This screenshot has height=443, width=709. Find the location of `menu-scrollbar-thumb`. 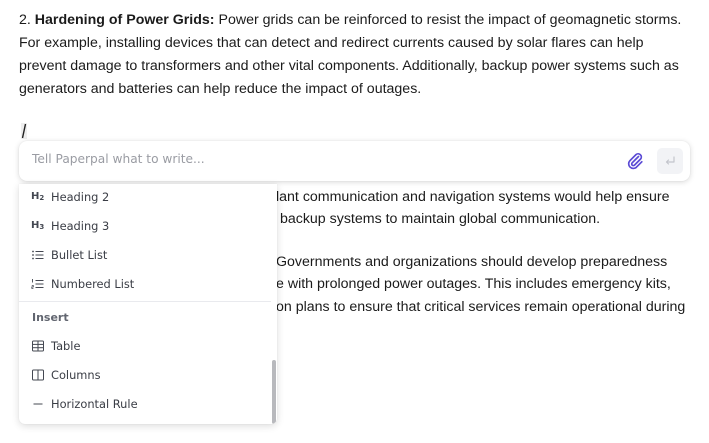

menu-scrollbar-thumb is located at coordinates (274, 392).